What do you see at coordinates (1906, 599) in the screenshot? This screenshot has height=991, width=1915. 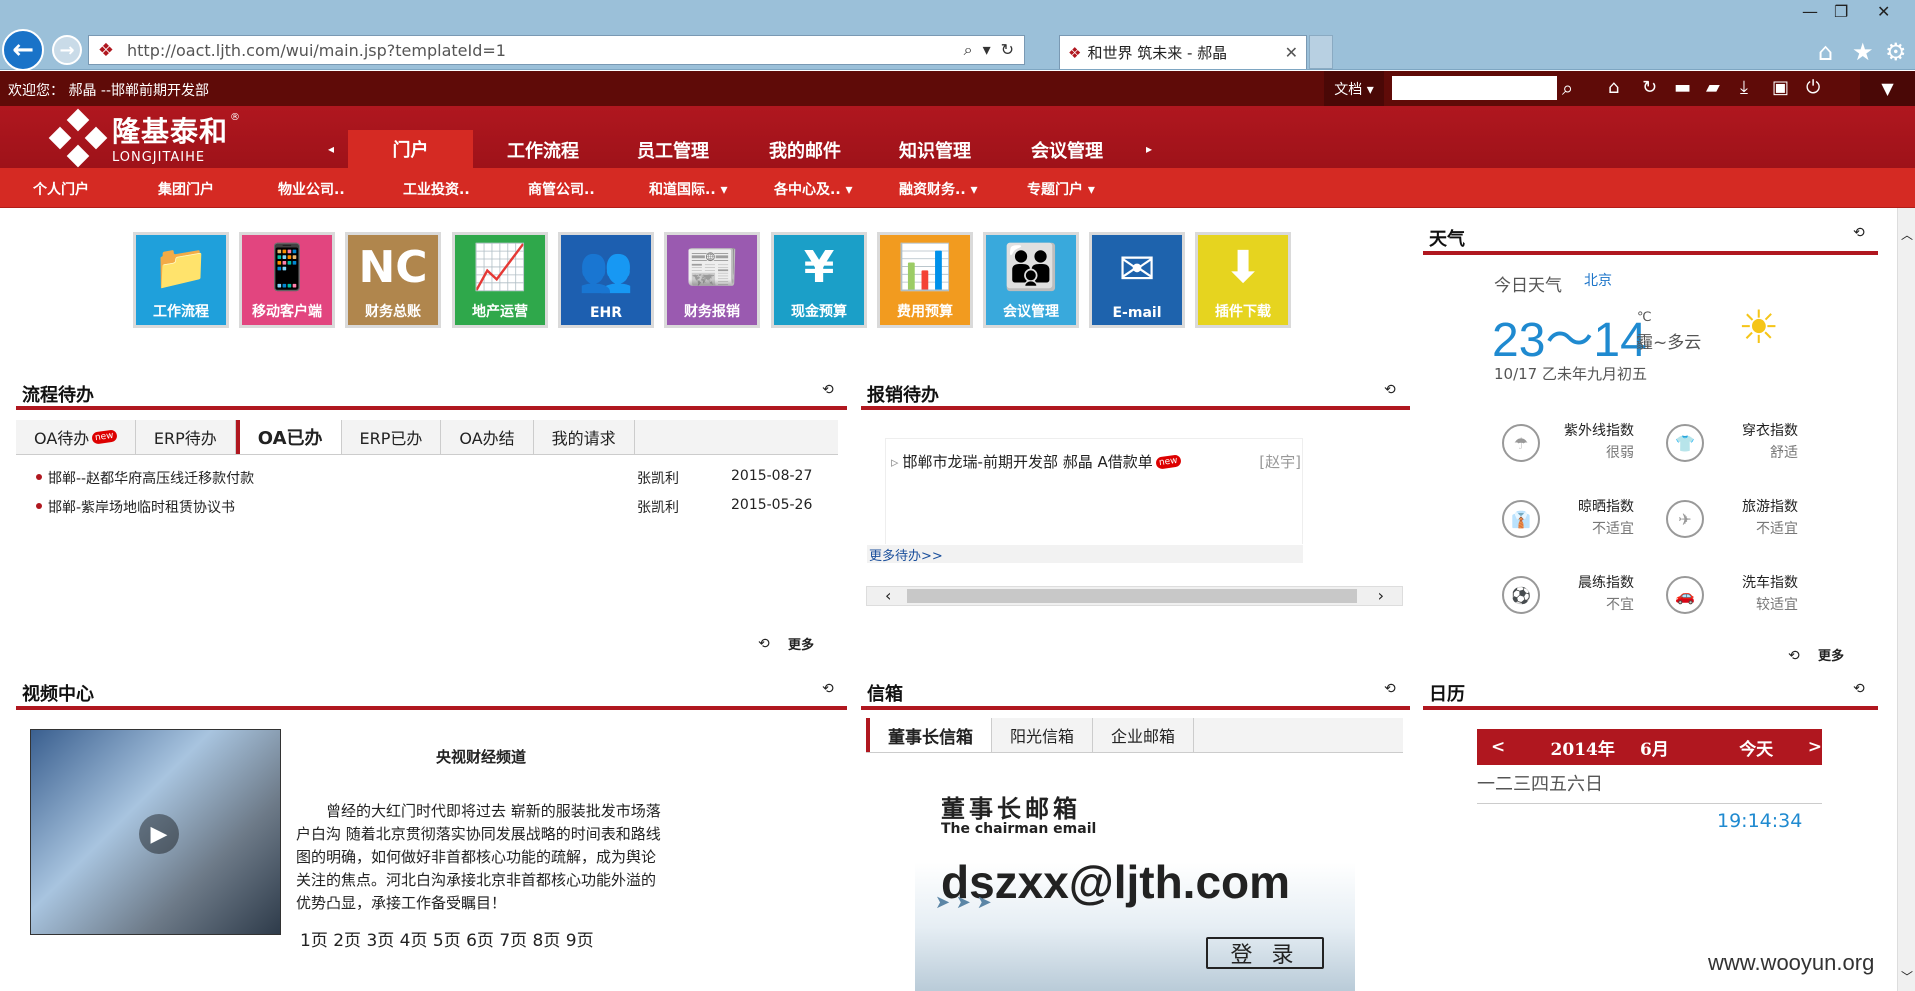 I see `vertical-scrollbar: ︿ ﹀` at bounding box center [1906, 599].